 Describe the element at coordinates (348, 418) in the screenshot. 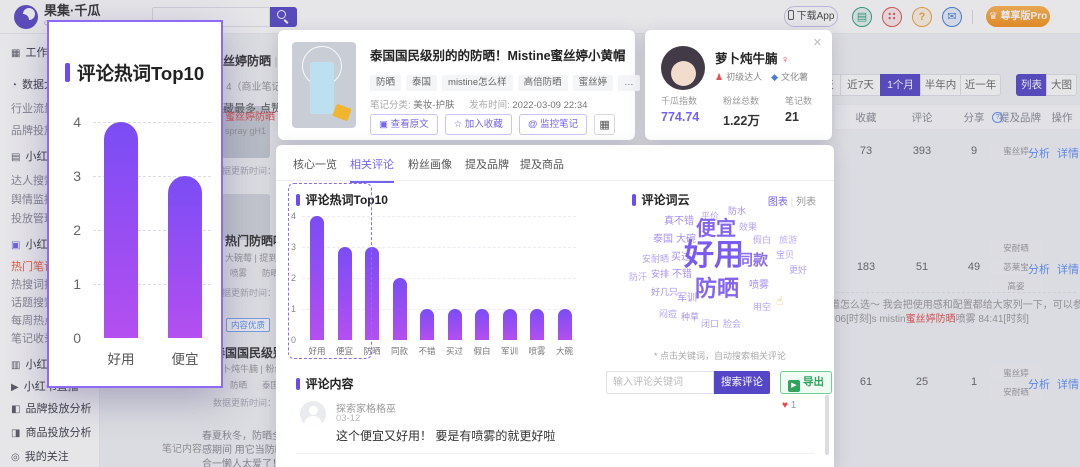

I see `comment-date: 03-12` at that location.